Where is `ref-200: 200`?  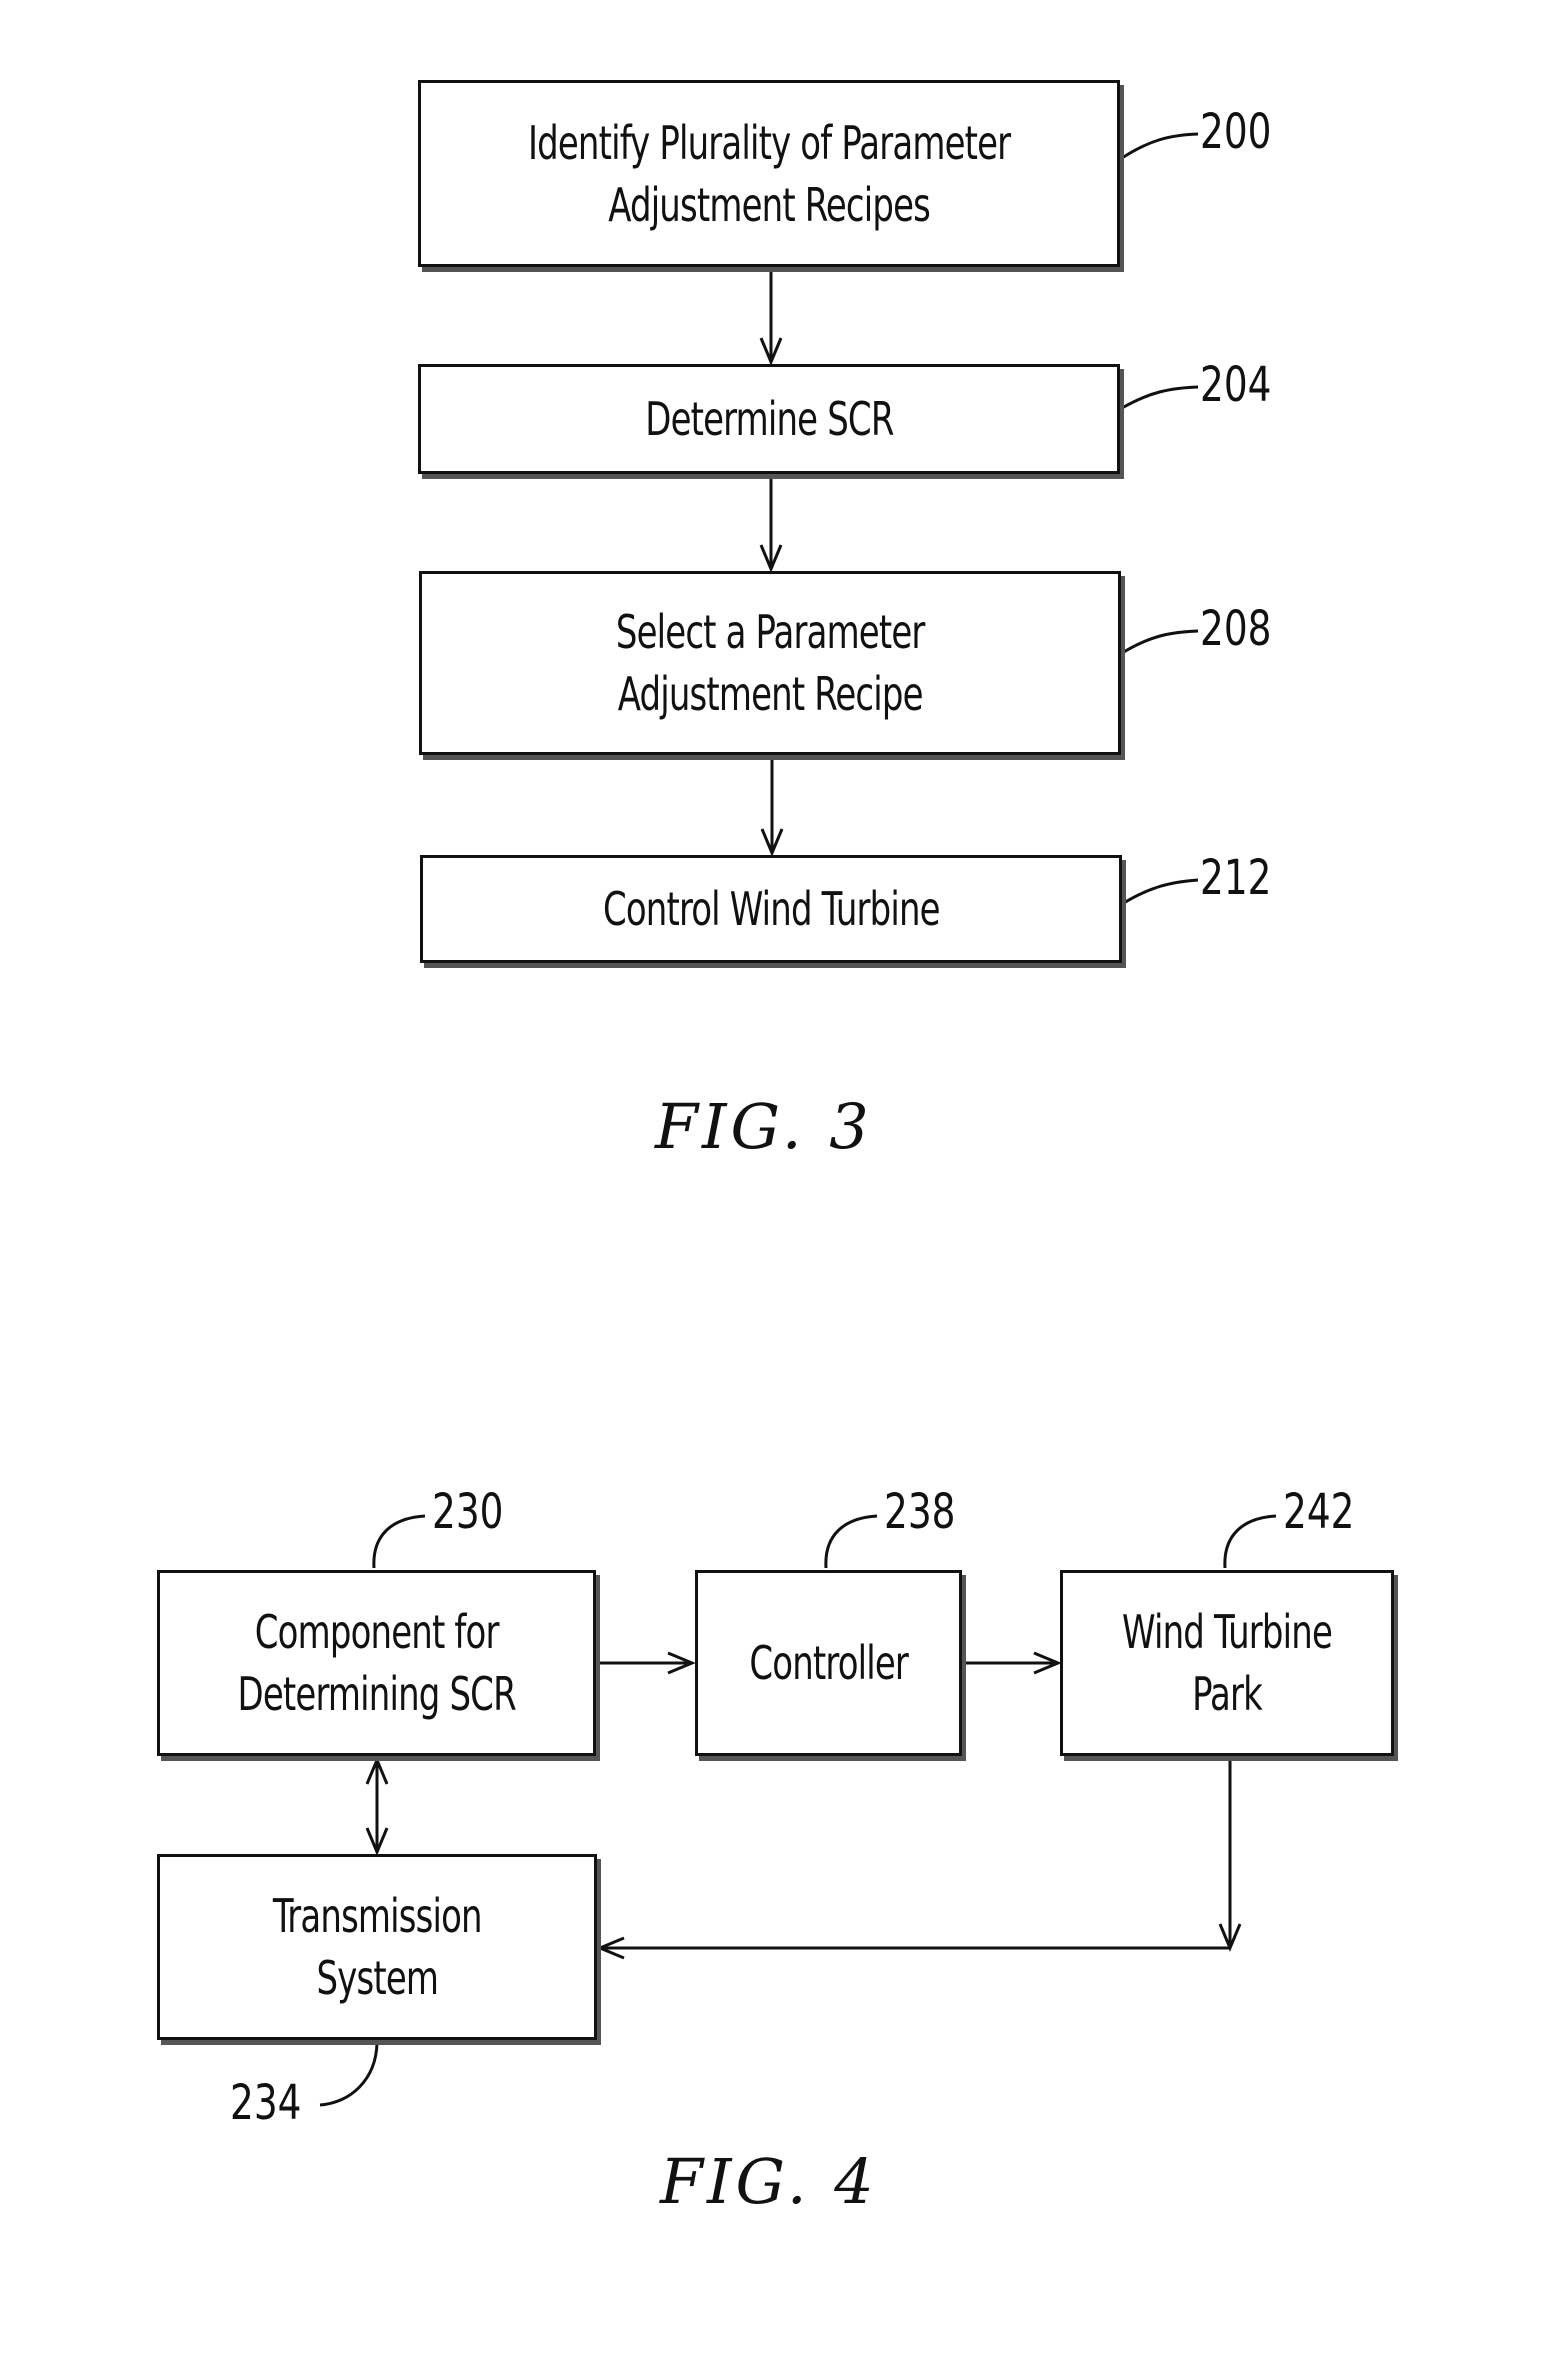 ref-200: 200 is located at coordinates (1236, 132).